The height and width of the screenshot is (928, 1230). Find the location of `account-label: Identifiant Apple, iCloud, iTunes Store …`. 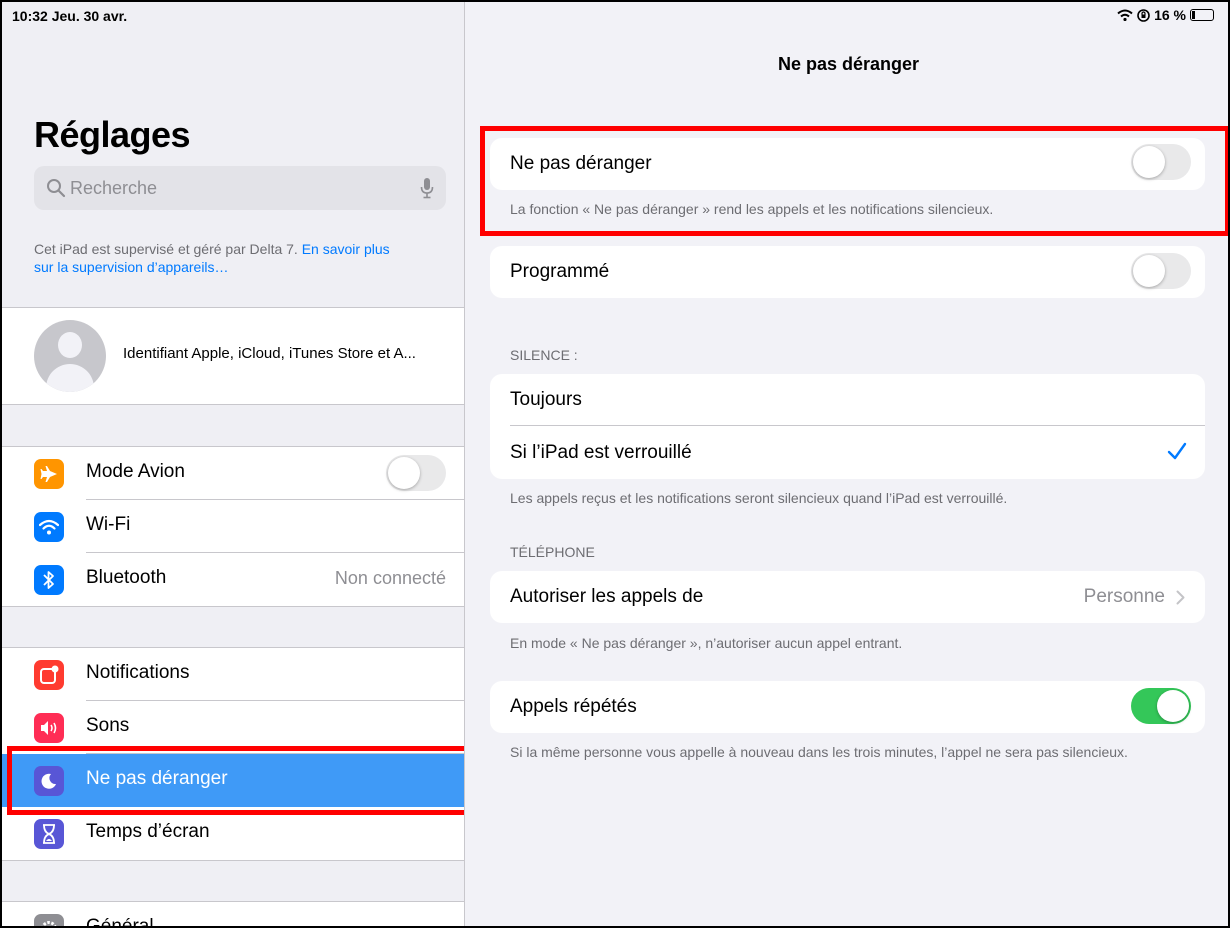

account-label: Identifiant Apple, iCloud, iTunes Store … is located at coordinates (269, 353).